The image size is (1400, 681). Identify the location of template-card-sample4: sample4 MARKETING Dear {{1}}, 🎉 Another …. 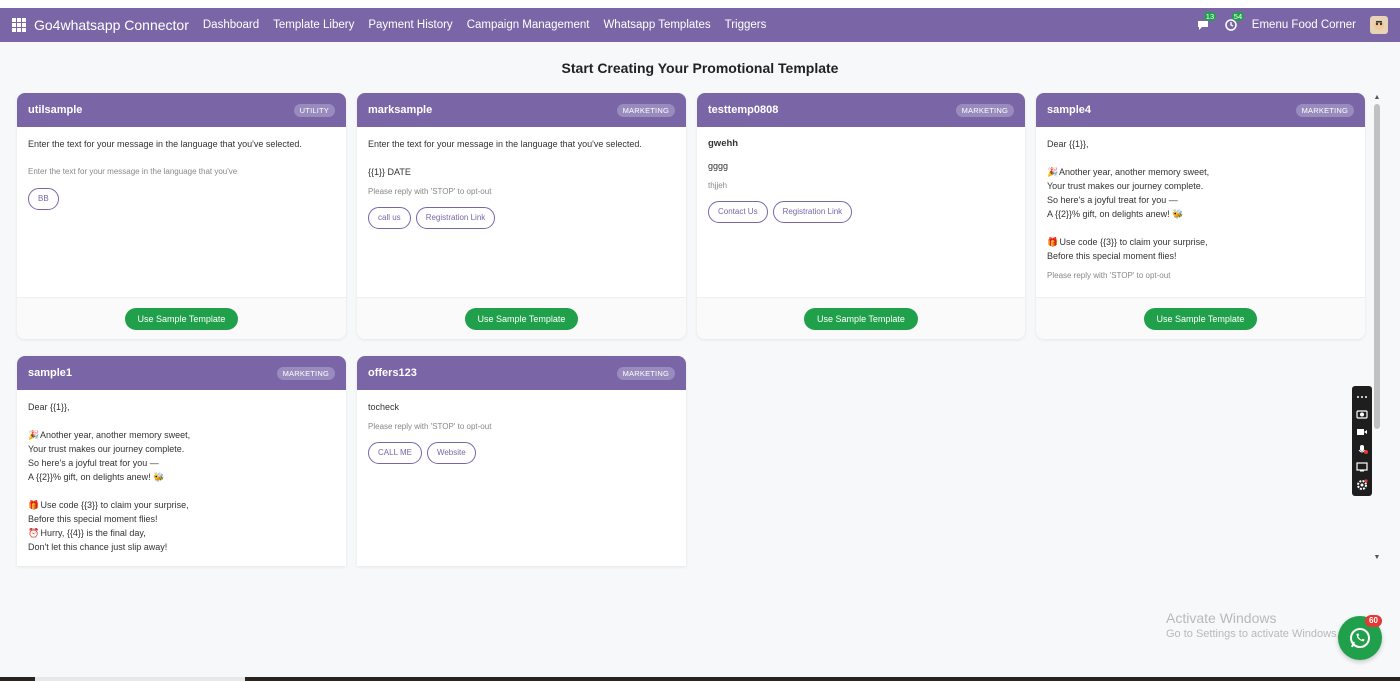
(1200, 216).